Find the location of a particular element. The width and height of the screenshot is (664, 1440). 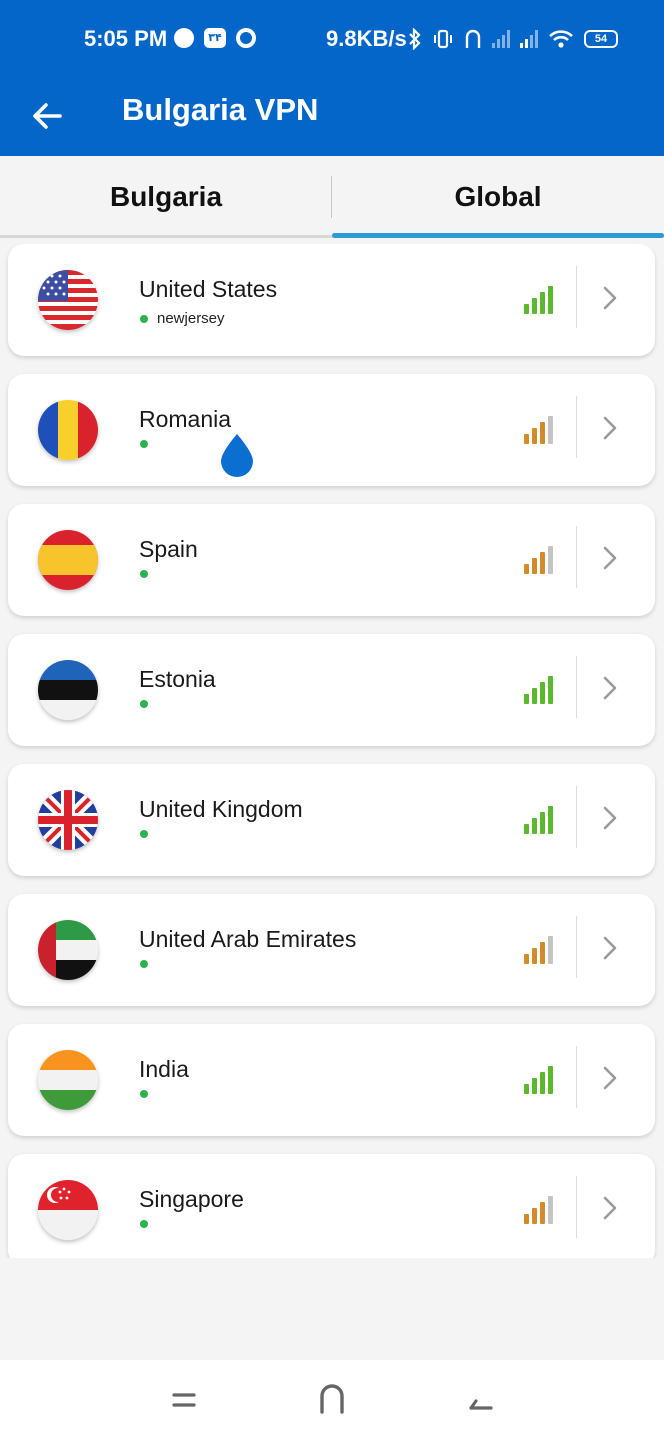

server-country: Singapore is located at coordinates (191, 1199).